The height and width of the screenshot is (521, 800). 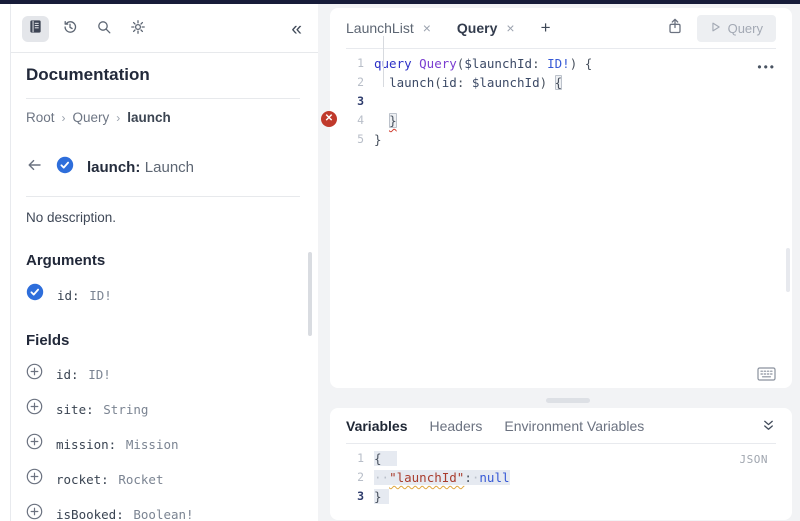 What do you see at coordinates (753, 459) in the screenshot?
I see `editor-mode-label: JSON` at bounding box center [753, 459].